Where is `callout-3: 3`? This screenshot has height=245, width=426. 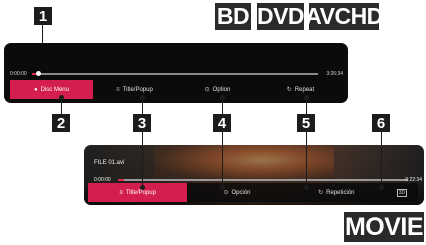
callout-3: 3 is located at coordinates (142, 123).